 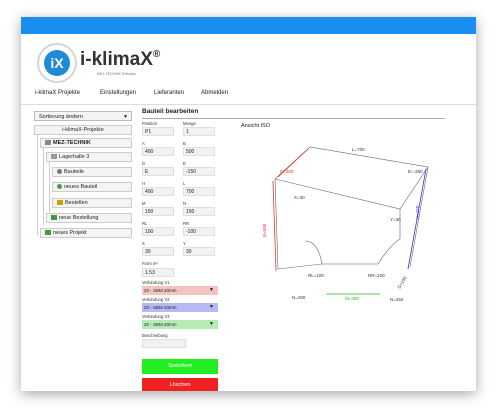 What do you see at coordinates (264, 230) in the screenshot?
I see `dim-label-b: B=500` at bounding box center [264, 230].